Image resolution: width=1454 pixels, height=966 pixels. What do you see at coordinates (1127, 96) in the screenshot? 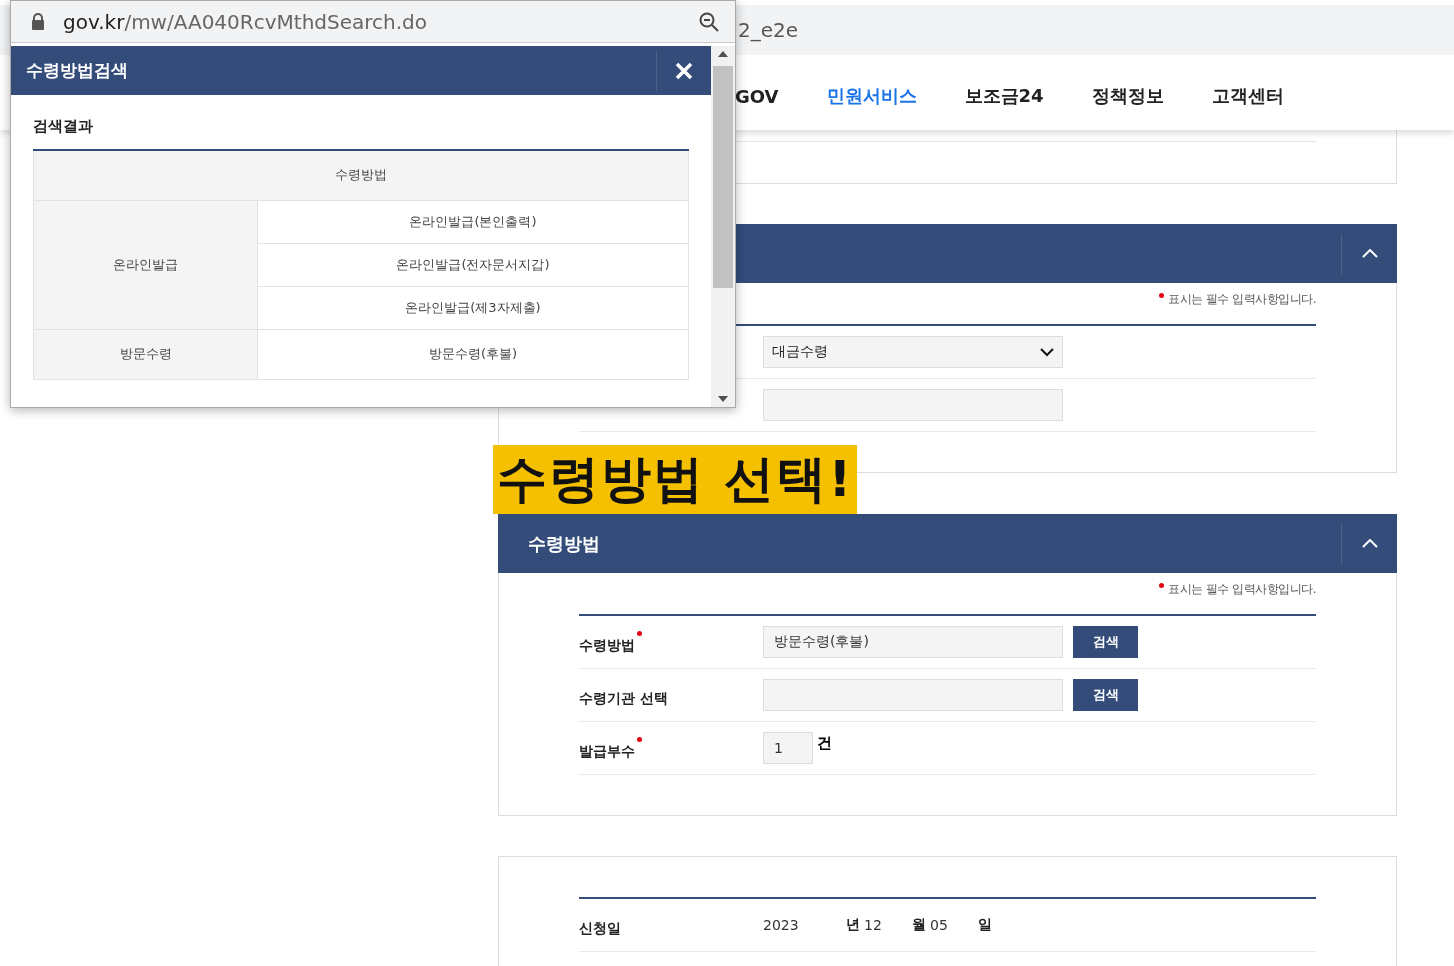
I see `nav-link: 정책정보` at bounding box center [1127, 96].